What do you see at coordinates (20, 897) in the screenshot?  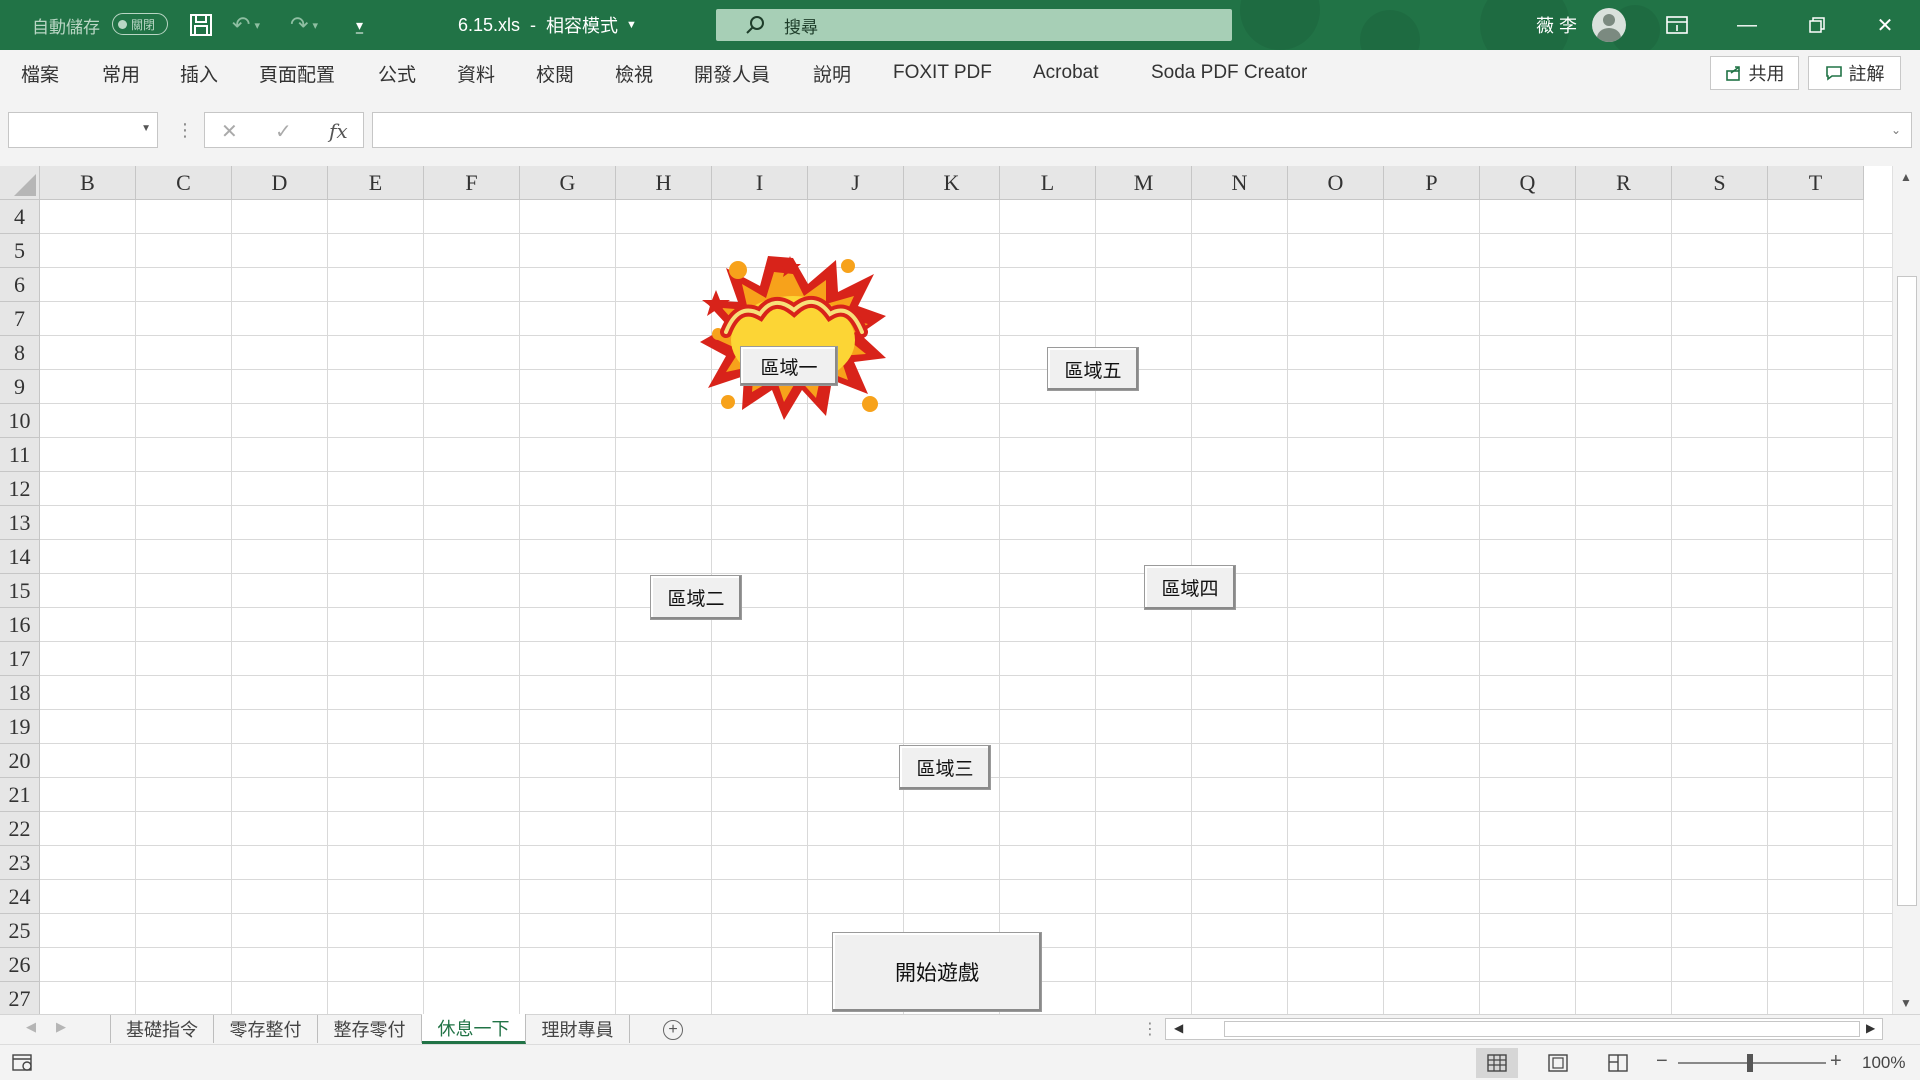 I see `row-header: 24` at bounding box center [20, 897].